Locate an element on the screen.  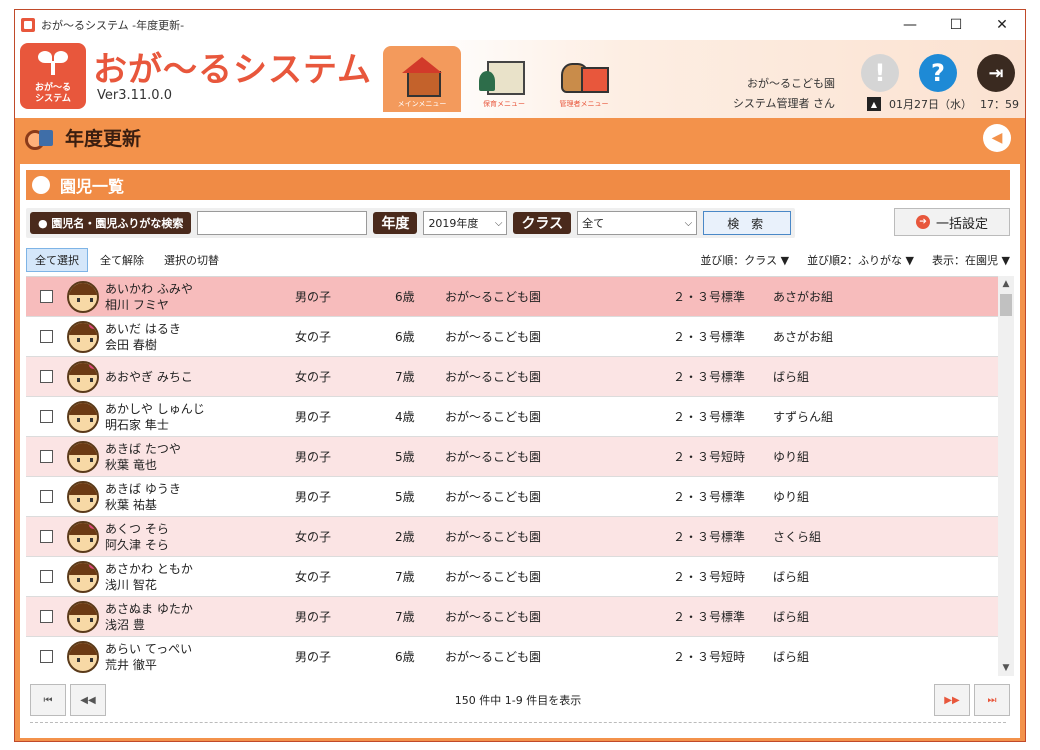
child-kana: あいかわ ふみや is located at coordinates (149, 288).